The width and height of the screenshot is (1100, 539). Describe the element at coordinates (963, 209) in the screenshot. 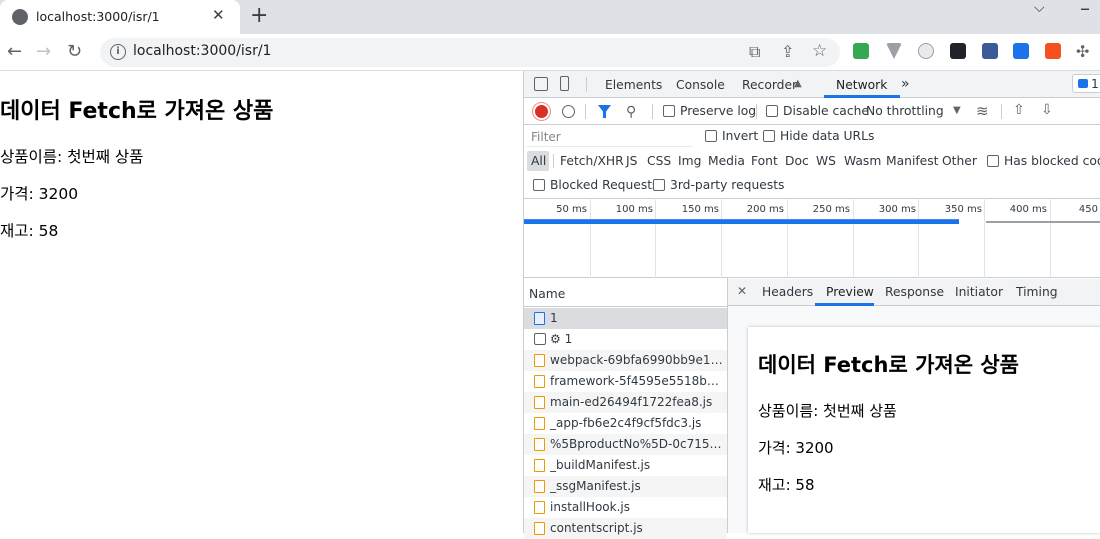

I see `timeline-tick-label: 350 ms` at that location.